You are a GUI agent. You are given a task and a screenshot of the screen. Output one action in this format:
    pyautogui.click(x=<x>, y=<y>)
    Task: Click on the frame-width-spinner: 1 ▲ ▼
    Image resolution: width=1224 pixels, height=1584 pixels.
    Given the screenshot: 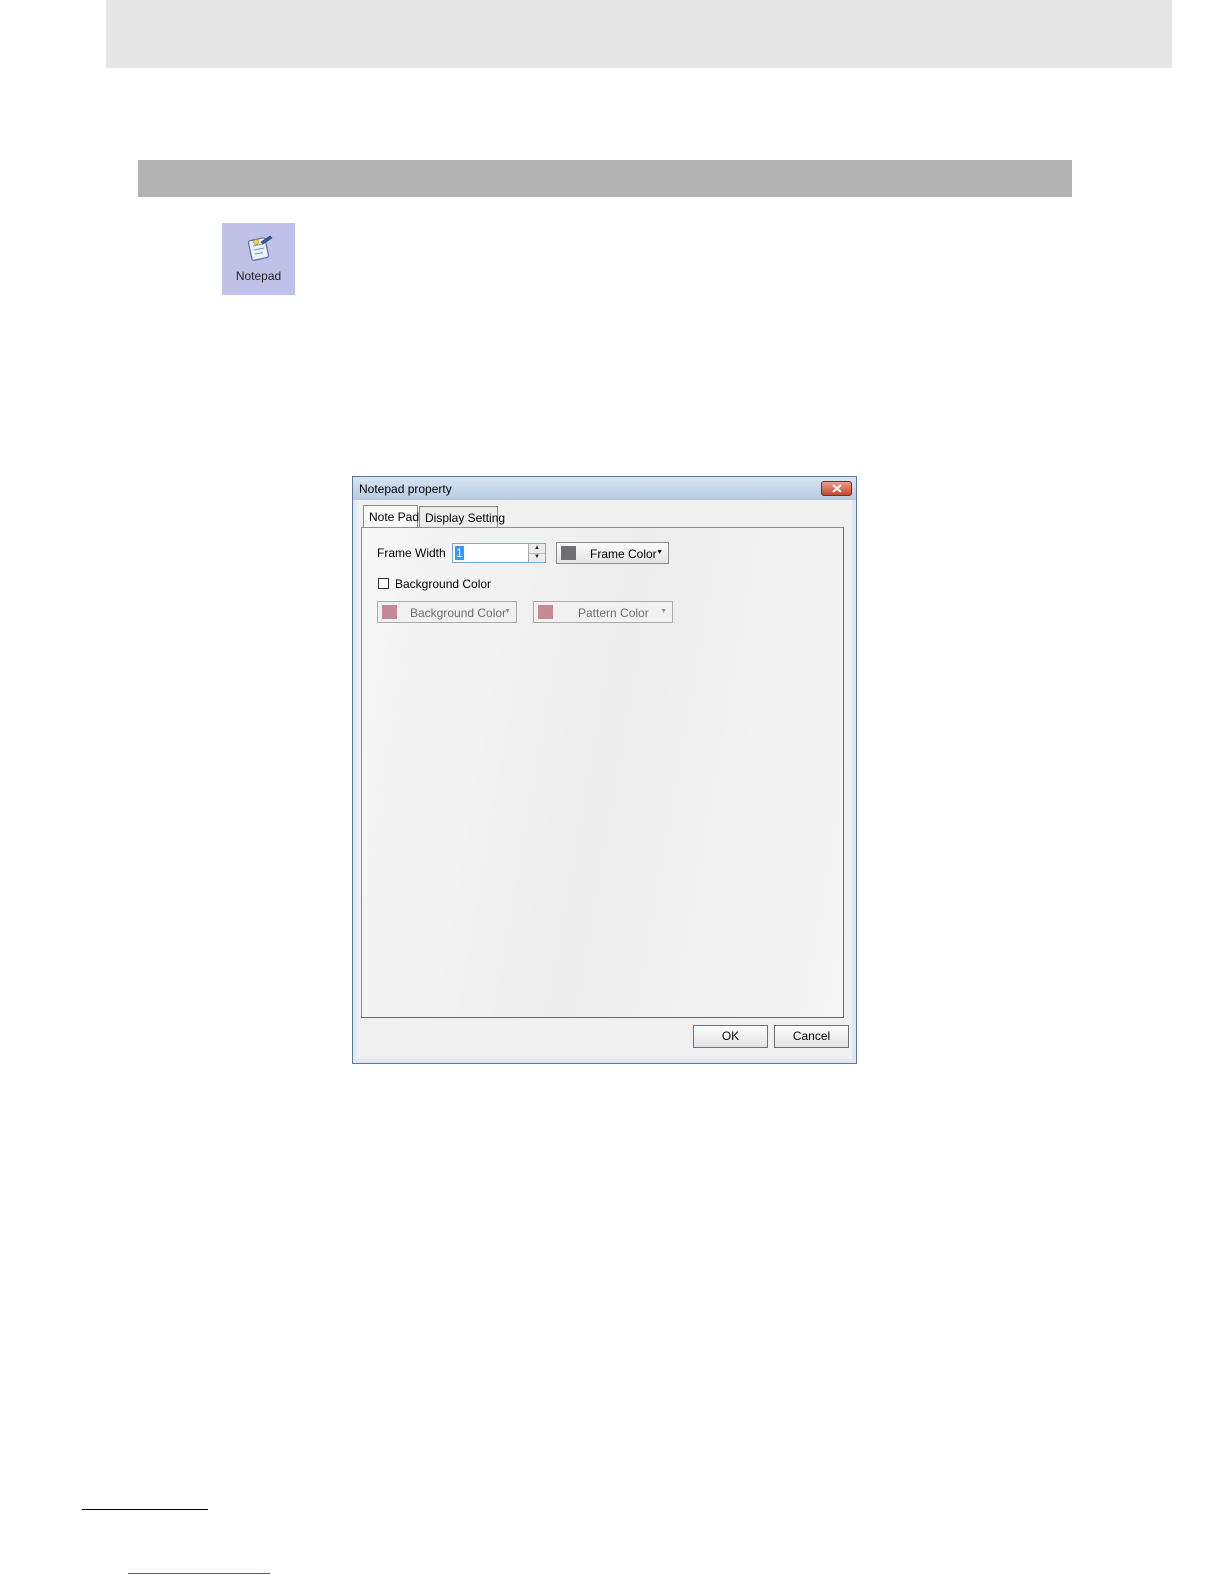 What is the action you would take?
    pyautogui.click(x=499, y=553)
    